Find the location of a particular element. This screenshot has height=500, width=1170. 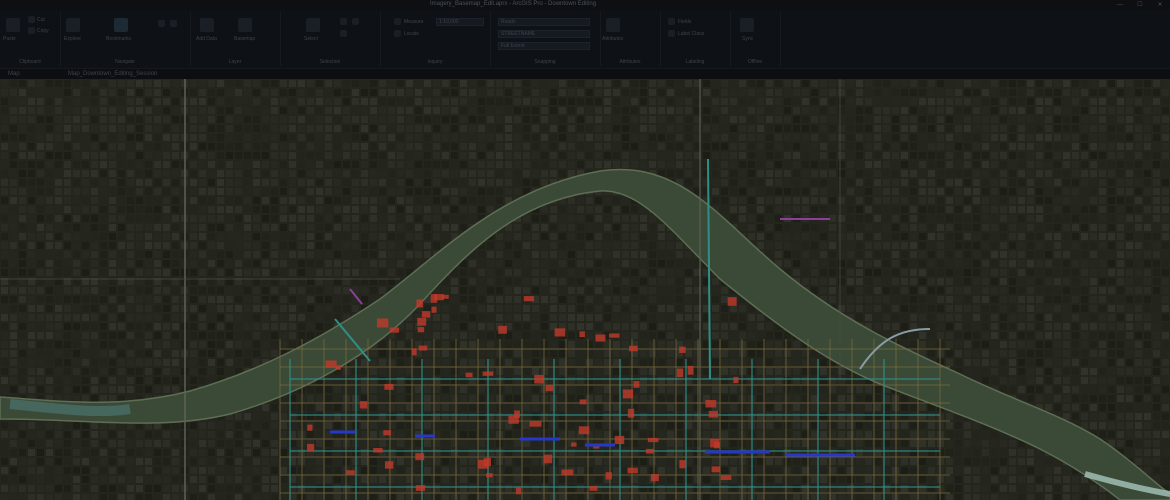

zoom-out-icon is located at coordinates (173, 23).